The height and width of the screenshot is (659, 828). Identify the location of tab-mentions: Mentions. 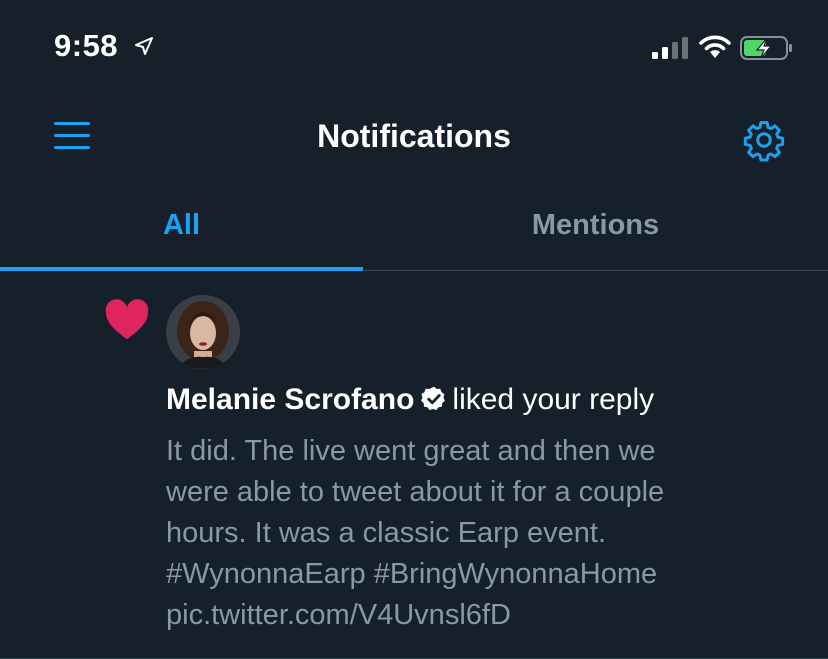
(595, 228).